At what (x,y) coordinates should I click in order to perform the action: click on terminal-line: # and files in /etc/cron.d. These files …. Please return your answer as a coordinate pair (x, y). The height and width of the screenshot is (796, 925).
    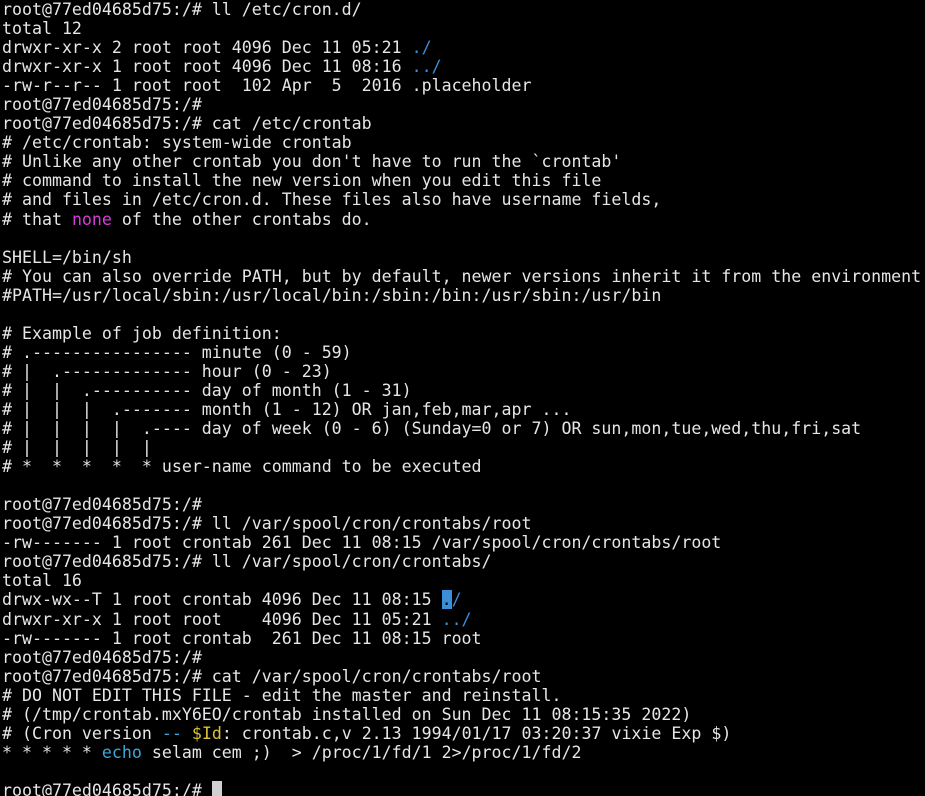
    Looking at the image, I should click on (463, 199).